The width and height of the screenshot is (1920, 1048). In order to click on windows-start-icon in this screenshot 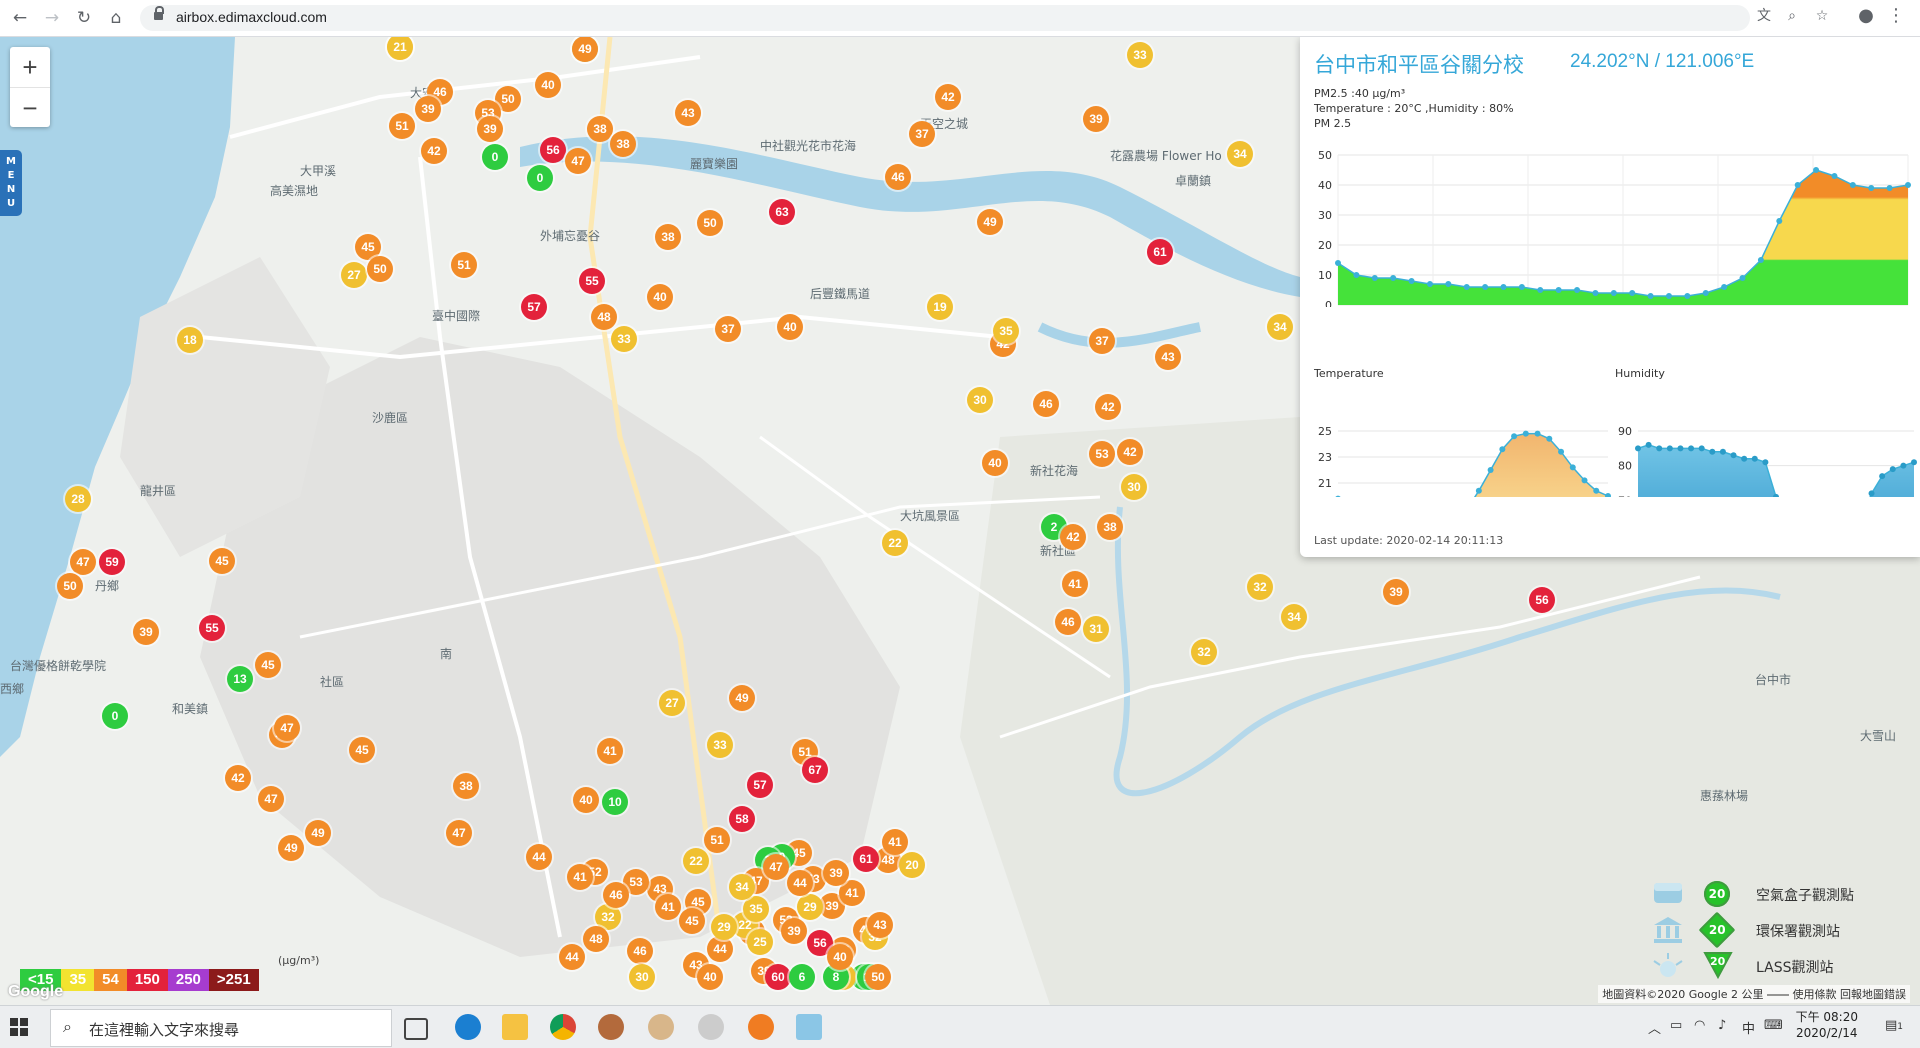, I will do `click(19, 1027)`.